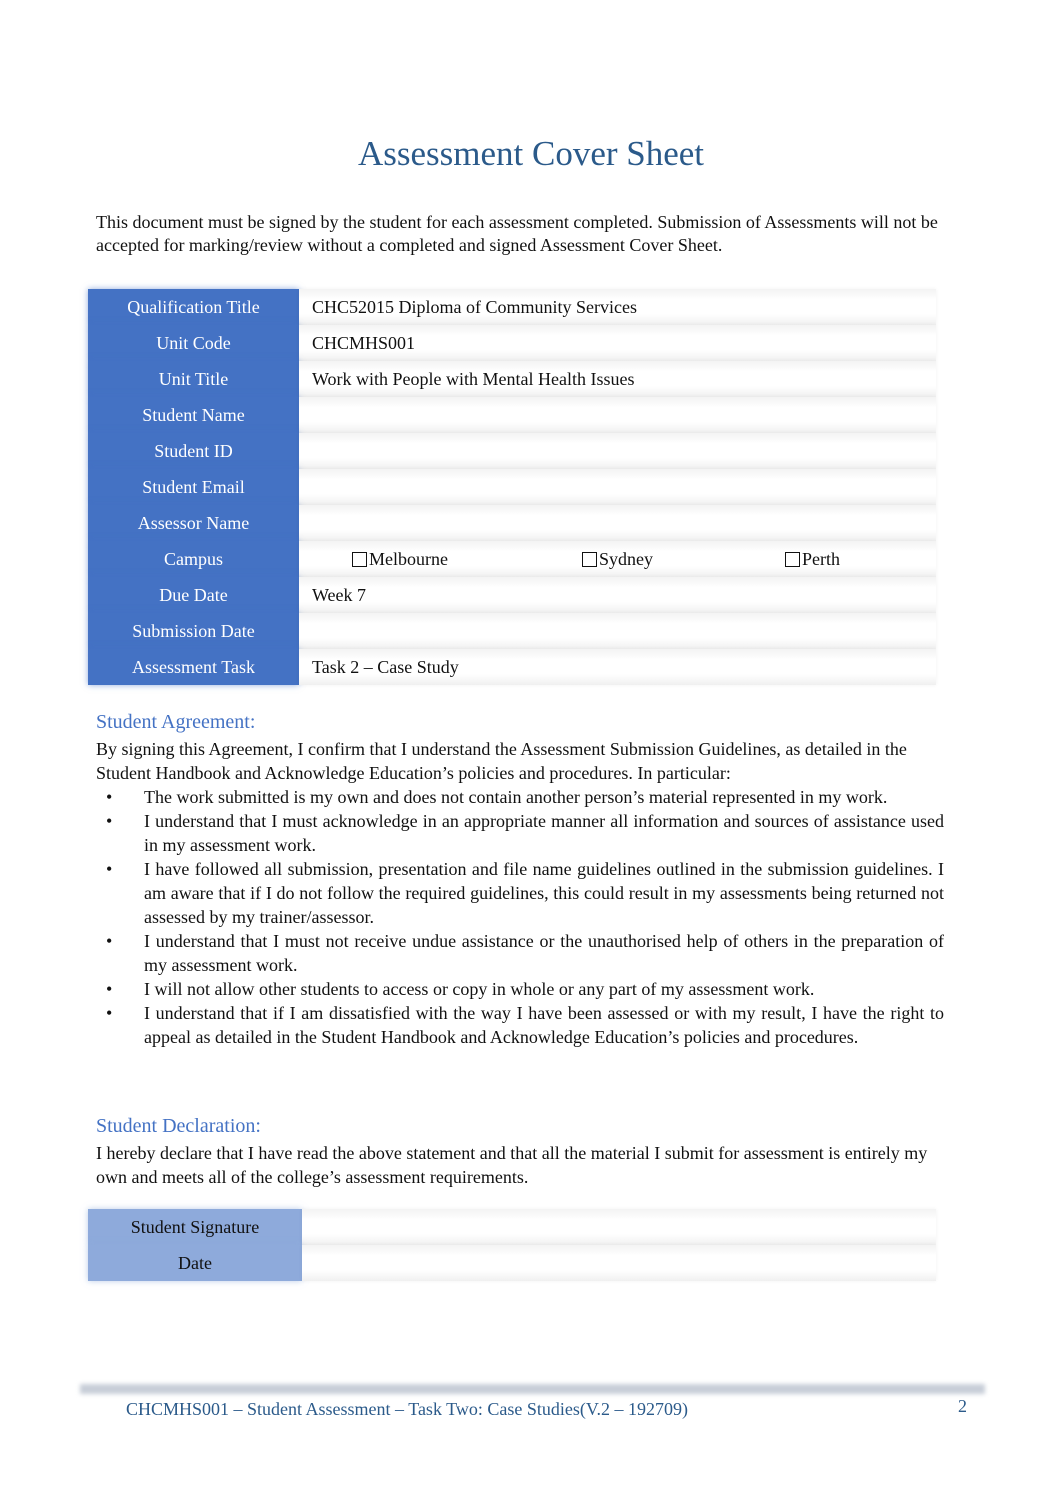 The width and height of the screenshot is (1062, 1506). I want to click on campus-option-sydney: Sydney, so click(683, 559).